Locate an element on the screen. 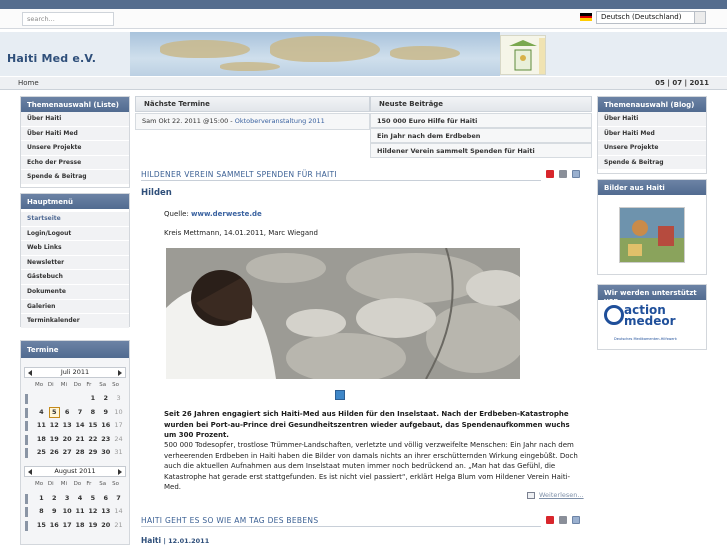 The width and height of the screenshot is (727, 545). source-link: www.derweste.de is located at coordinates (226, 214).